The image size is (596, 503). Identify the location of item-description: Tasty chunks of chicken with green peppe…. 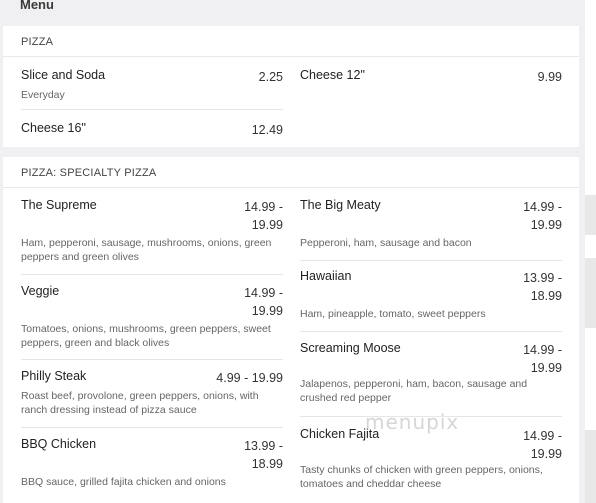
(421, 477).